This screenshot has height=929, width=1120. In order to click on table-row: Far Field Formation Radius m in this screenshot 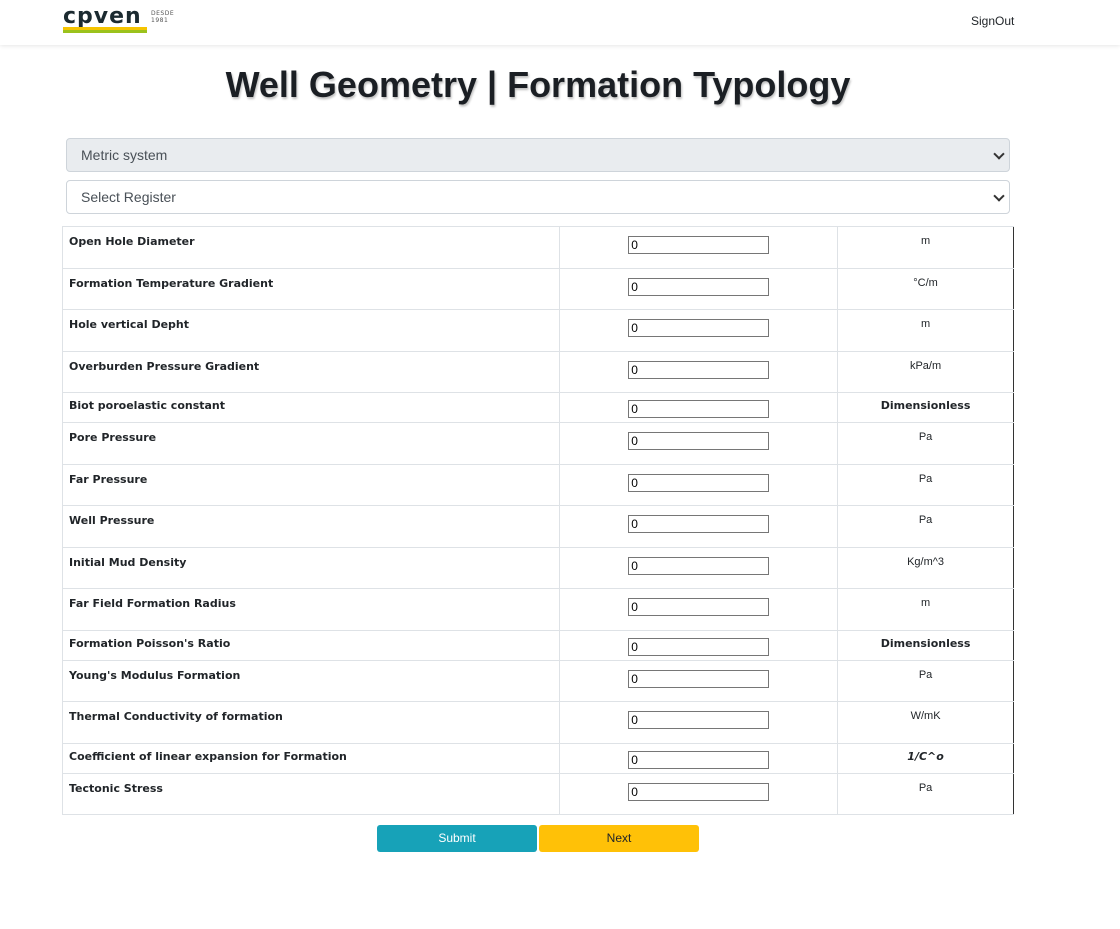, I will do `click(537, 609)`.